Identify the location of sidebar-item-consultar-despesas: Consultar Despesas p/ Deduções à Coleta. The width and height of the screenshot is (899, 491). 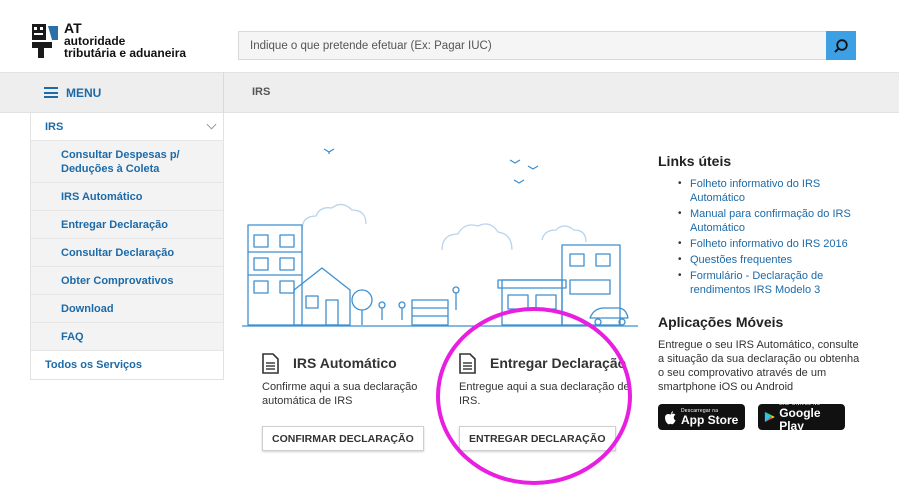
(127, 162).